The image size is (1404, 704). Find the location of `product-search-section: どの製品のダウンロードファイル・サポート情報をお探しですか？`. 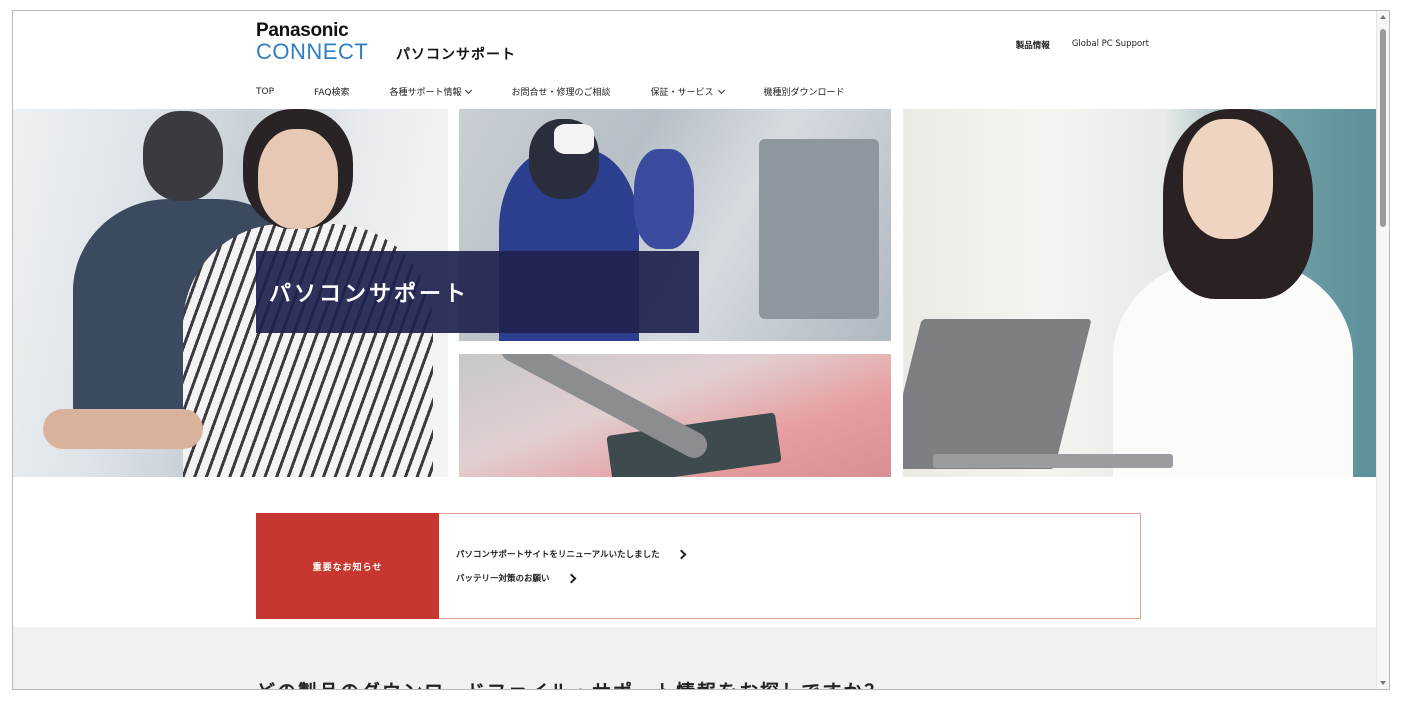

product-search-section: どの製品のダウンロードファイル・サポート情報をお探しですか？ is located at coordinates (696, 658).